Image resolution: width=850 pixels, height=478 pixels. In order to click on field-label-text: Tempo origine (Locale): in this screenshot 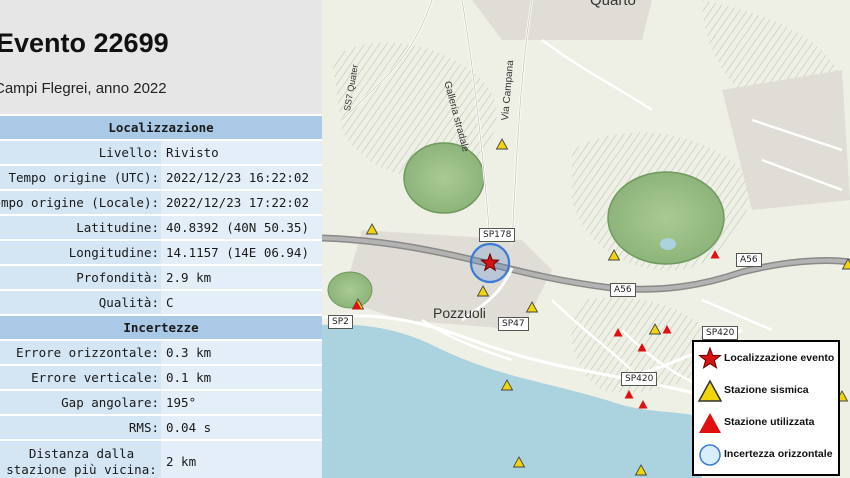, I will do `click(79, 202)`.